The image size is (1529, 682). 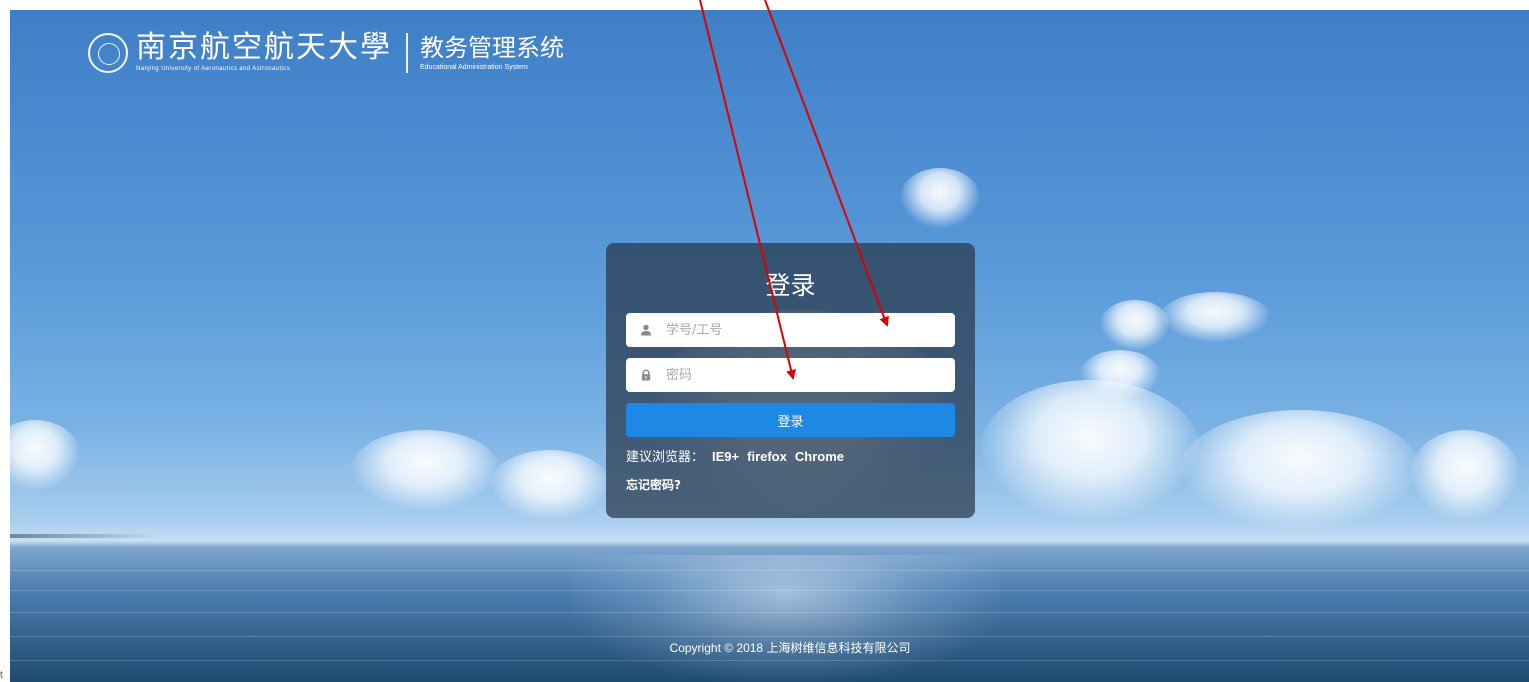 What do you see at coordinates (1, 675) in the screenshot?
I see `corner-text: t` at bounding box center [1, 675].